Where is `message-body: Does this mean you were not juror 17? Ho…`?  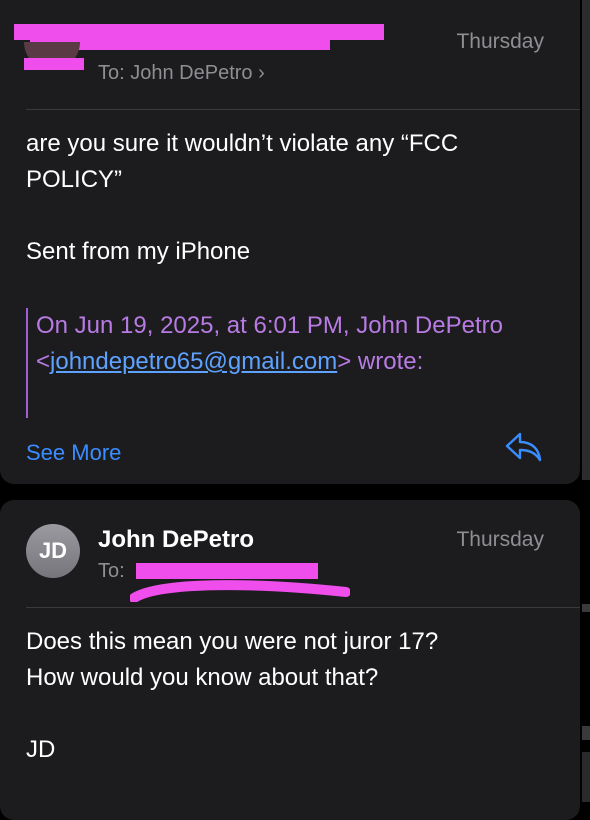
message-body: Does this mean you were not juror 17? Ho… is located at coordinates (232, 695).